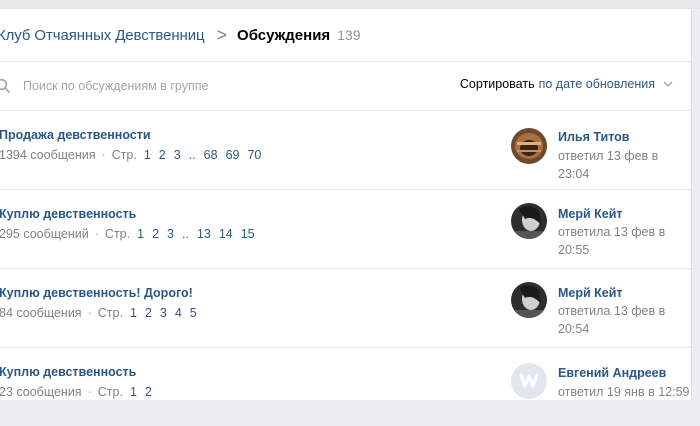 The width and height of the screenshot is (700, 426). Describe the element at coordinates (41, 392) in the screenshot. I see `messages-count: 23 сообщения` at that location.